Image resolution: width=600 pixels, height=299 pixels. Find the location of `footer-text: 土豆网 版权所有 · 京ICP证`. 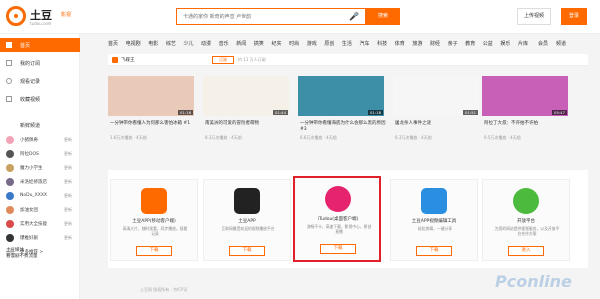

footer-text: 土豆网 版权所有 · 京ICP证 is located at coordinates (164, 289).